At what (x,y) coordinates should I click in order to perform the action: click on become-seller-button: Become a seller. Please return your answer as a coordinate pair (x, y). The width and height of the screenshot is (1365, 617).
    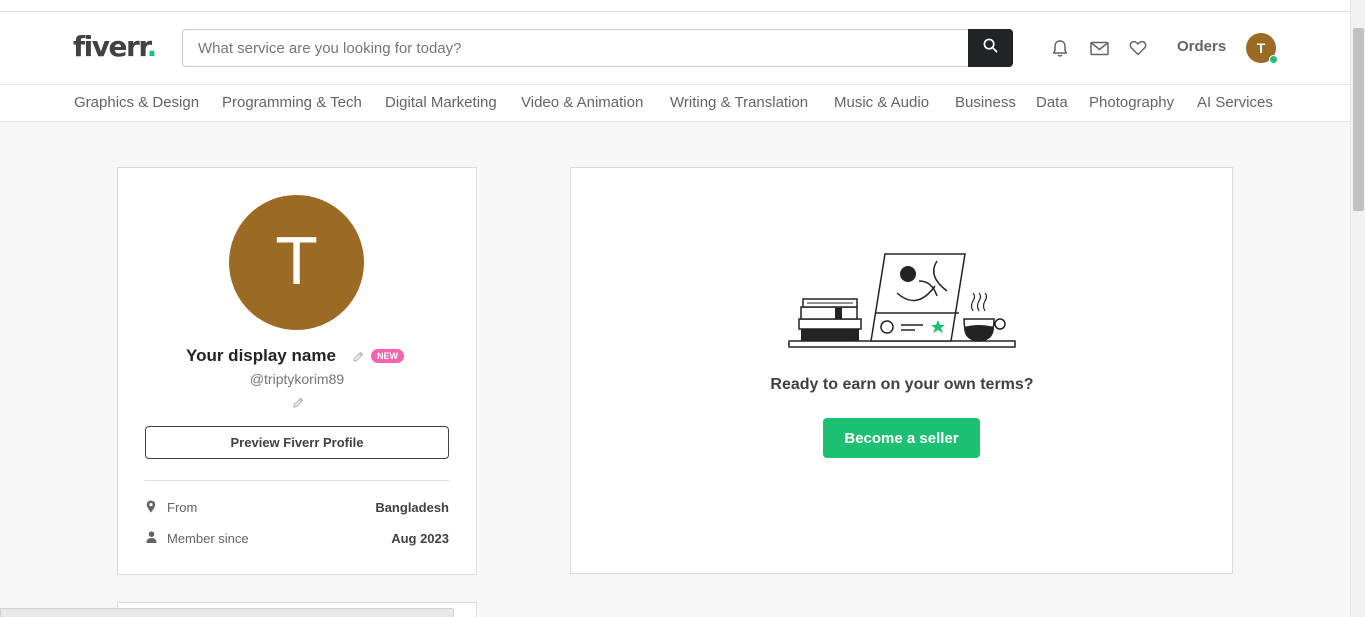
    Looking at the image, I should click on (901, 438).